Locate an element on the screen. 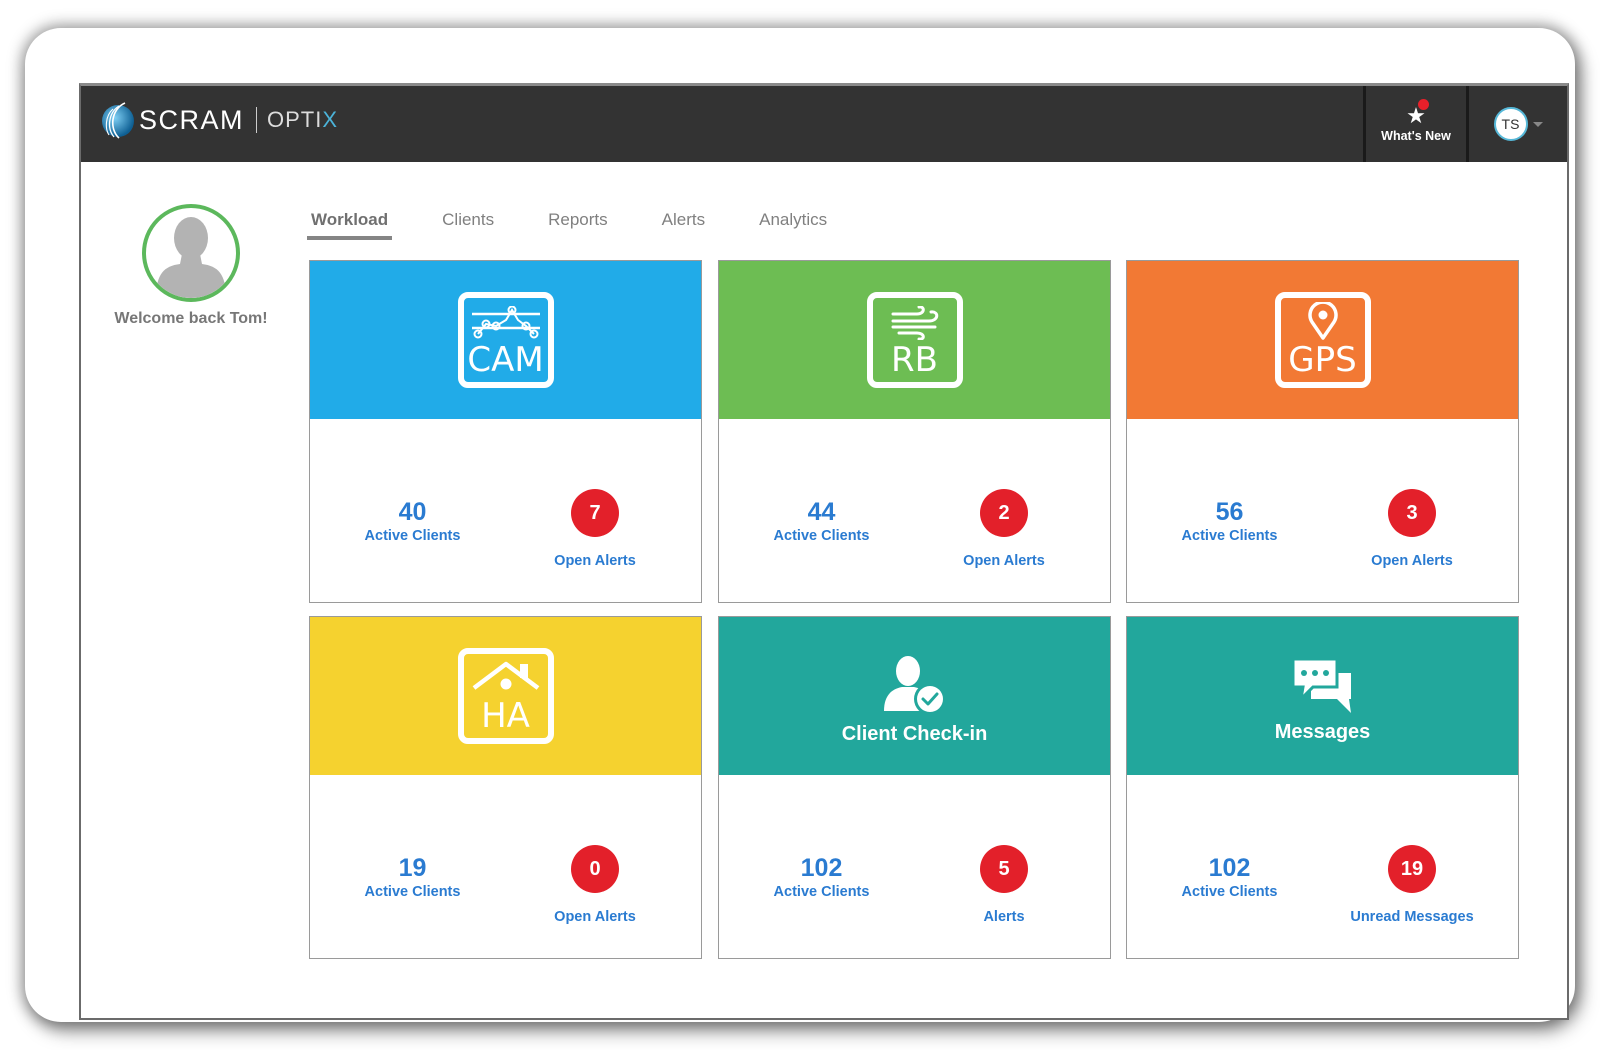 Image resolution: width=1600 pixels, height=1050 pixels. user-silhouette-icon is located at coordinates (191, 257).